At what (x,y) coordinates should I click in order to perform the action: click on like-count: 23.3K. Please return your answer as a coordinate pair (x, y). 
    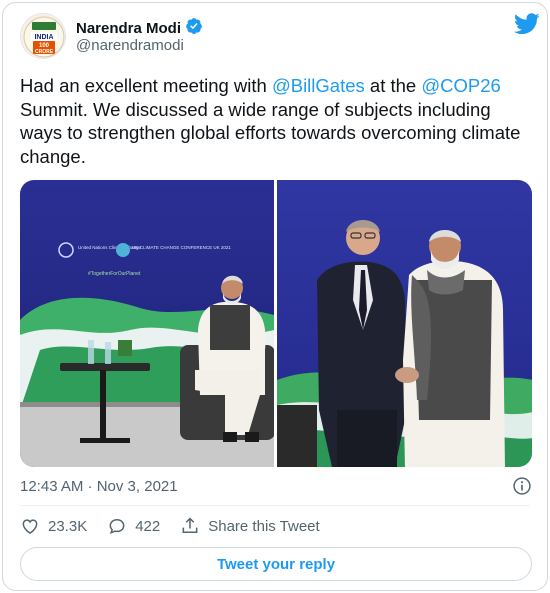
    Looking at the image, I should click on (68, 526).